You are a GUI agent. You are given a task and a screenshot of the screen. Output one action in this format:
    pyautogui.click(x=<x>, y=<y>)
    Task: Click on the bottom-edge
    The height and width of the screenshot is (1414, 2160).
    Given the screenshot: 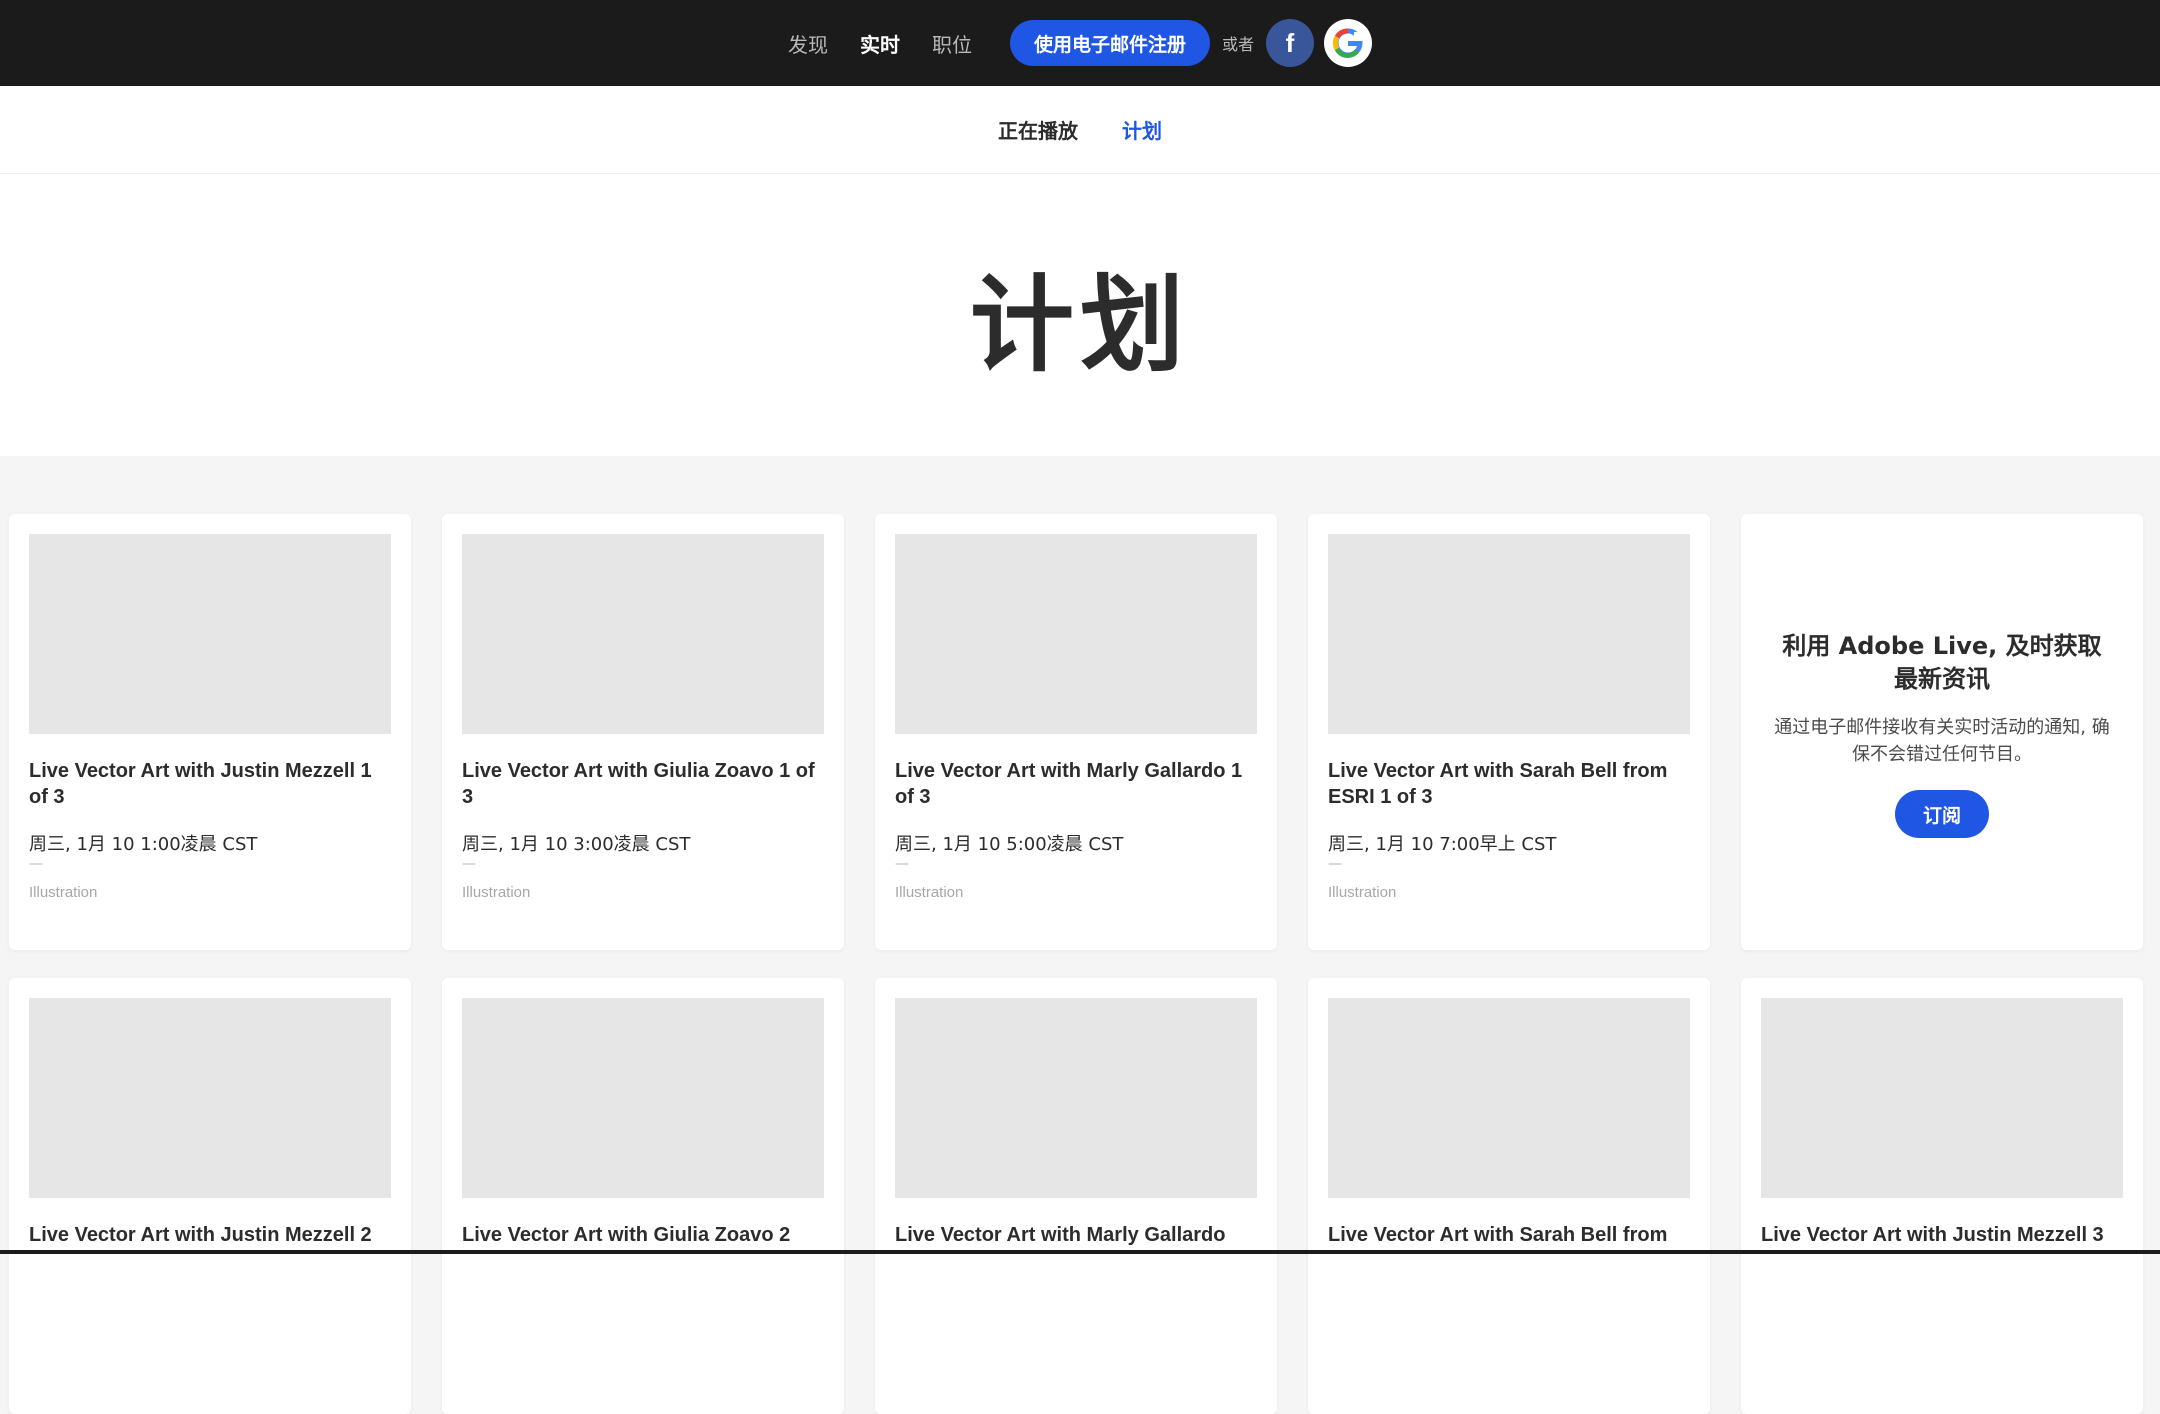 What is the action you would take?
    pyautogui.click(x=1080, y=1252)
    